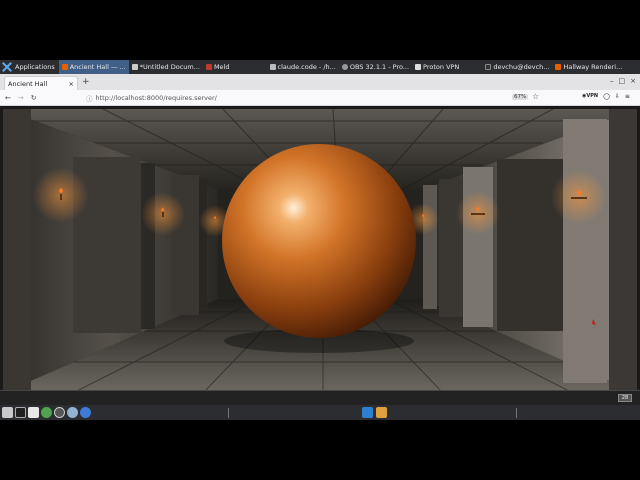 This screenshot has height=480, width=640. I want to click on page-info-icon: ⓘ, so click(89, 98).